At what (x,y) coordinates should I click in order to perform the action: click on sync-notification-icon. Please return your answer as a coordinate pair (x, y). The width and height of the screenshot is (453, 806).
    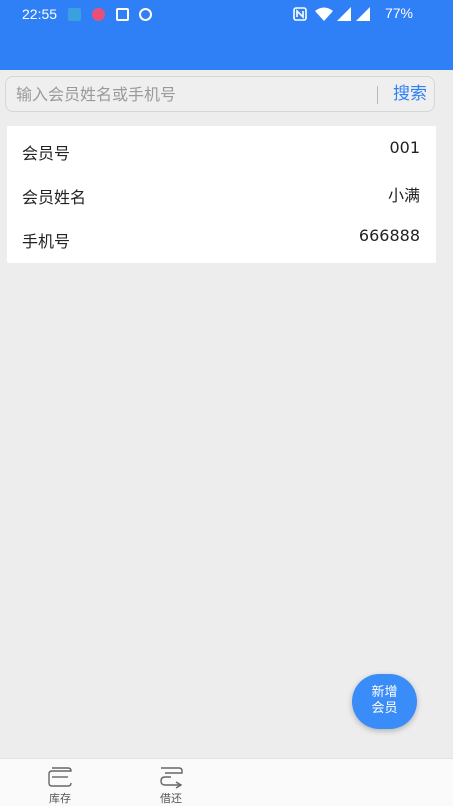
    Looking at the image, I should click on (145, 14).